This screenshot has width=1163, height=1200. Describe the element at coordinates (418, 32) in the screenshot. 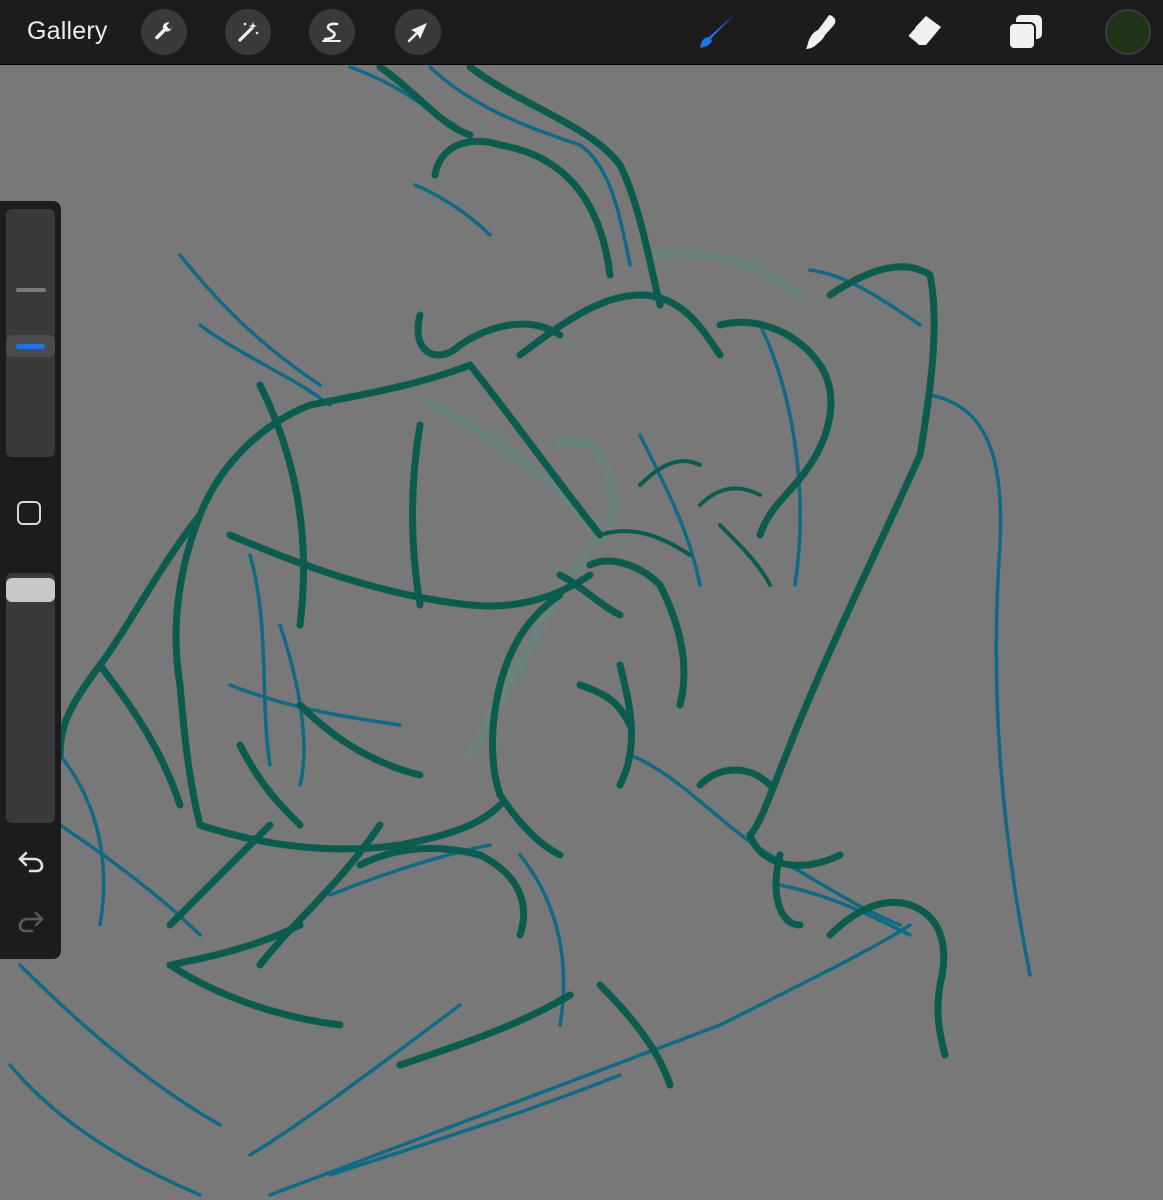

I see `arrow-cursor-icon` at that location.